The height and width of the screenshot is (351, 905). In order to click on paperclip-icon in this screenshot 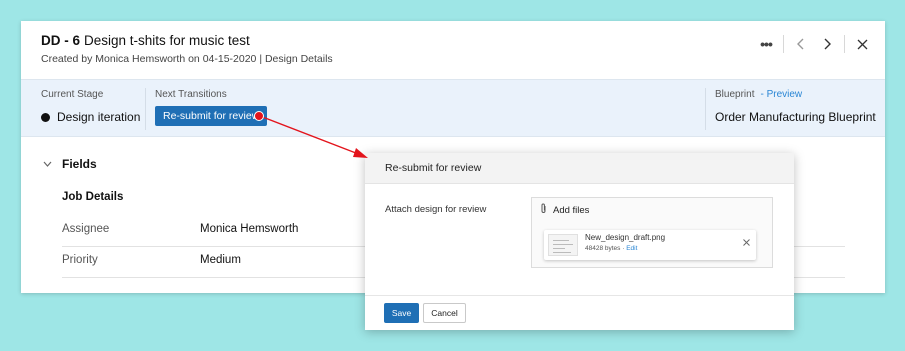, I will do `click(543, 210)`.